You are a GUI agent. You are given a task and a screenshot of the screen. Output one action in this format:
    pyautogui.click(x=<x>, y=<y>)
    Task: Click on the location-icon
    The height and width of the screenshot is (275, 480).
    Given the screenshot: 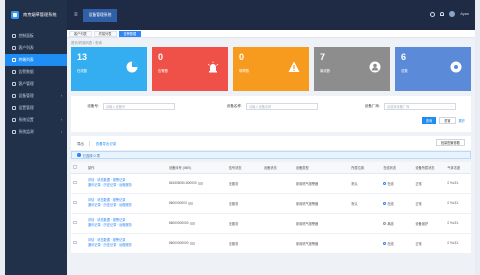 What is the action you would take?
    pyautogui.click(x=456, y=67)
    